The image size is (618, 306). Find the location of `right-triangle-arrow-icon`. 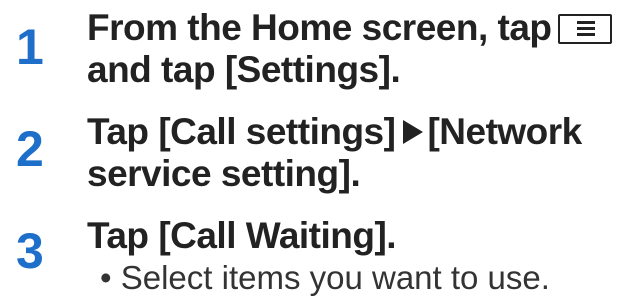

right-triangle-arrow-icon is located at coordinates (413, 132).